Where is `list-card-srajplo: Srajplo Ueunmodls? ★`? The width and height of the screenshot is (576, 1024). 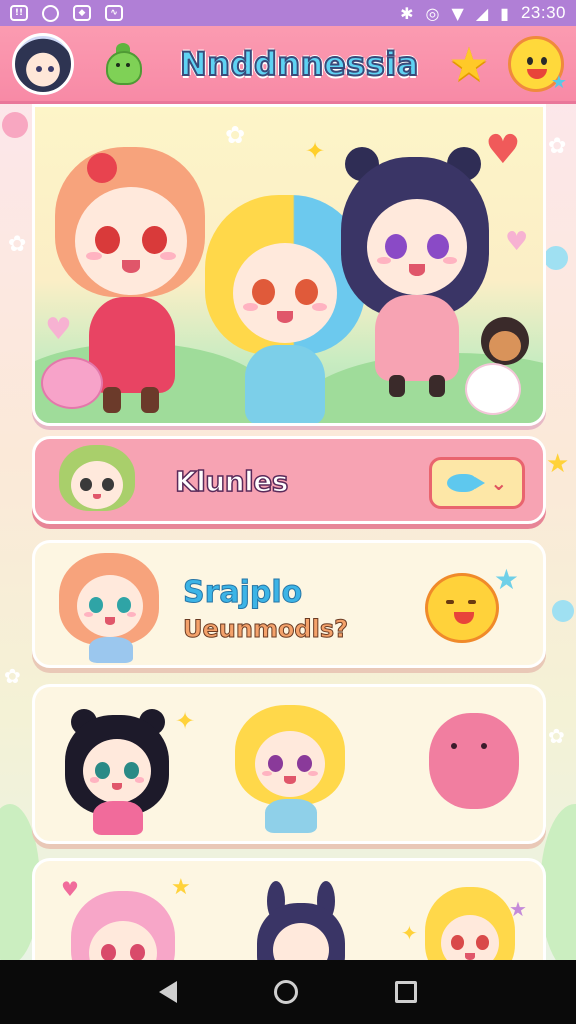
list-card-srajplo: Srajplo Ueunmodls? ★ is located at coordinates (289, 604).